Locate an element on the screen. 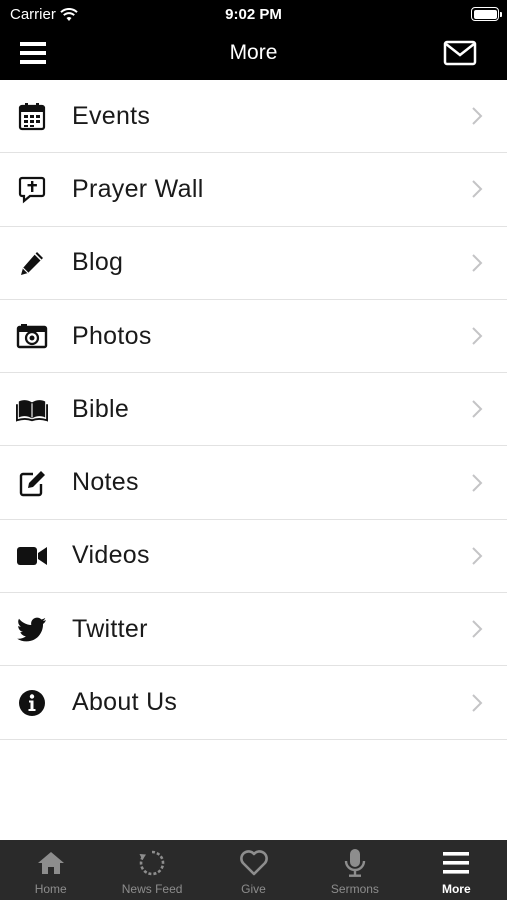 Image resolution: width=507 pixels, height=900 pixels. menu-item-label: Notes is located at coordinates (105, 482).